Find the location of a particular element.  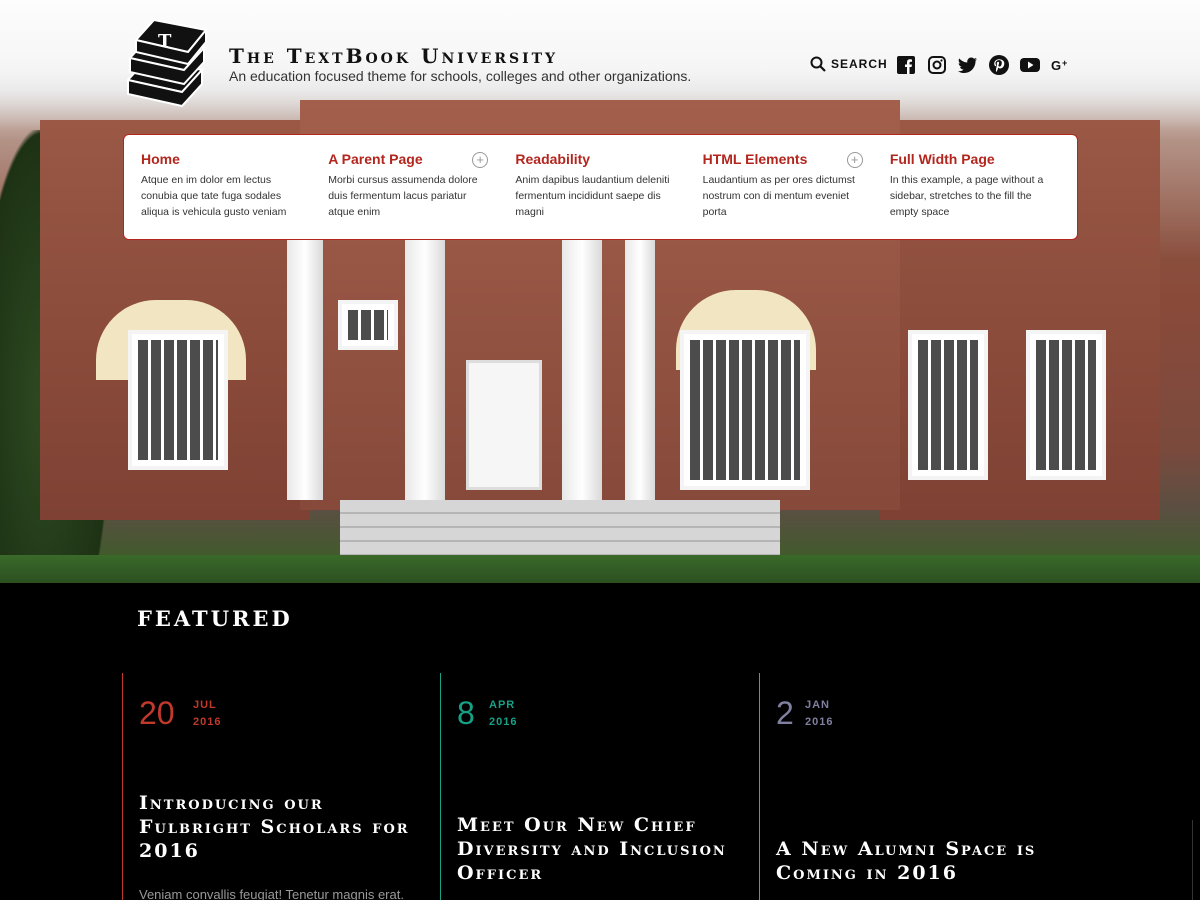

search-icon is located at coordinates (818, 64).